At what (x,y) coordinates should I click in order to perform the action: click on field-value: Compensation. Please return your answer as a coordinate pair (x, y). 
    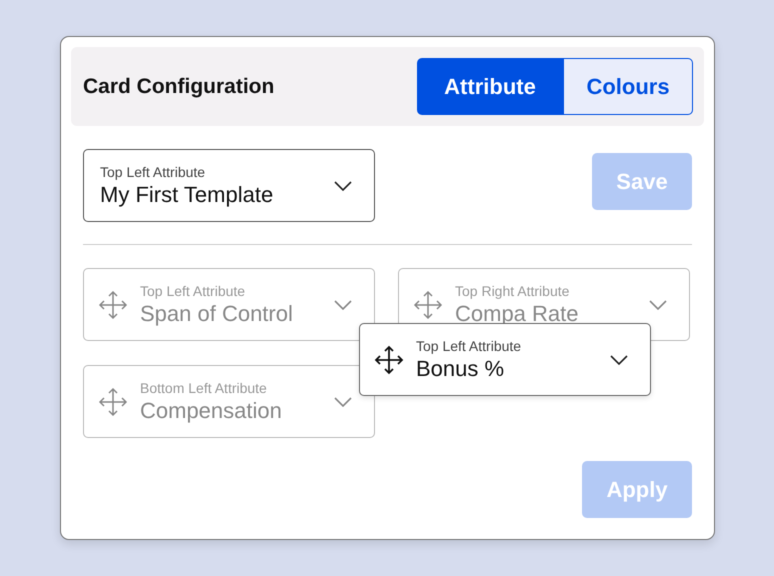
    Looking at the image, I should click on (211, 411).